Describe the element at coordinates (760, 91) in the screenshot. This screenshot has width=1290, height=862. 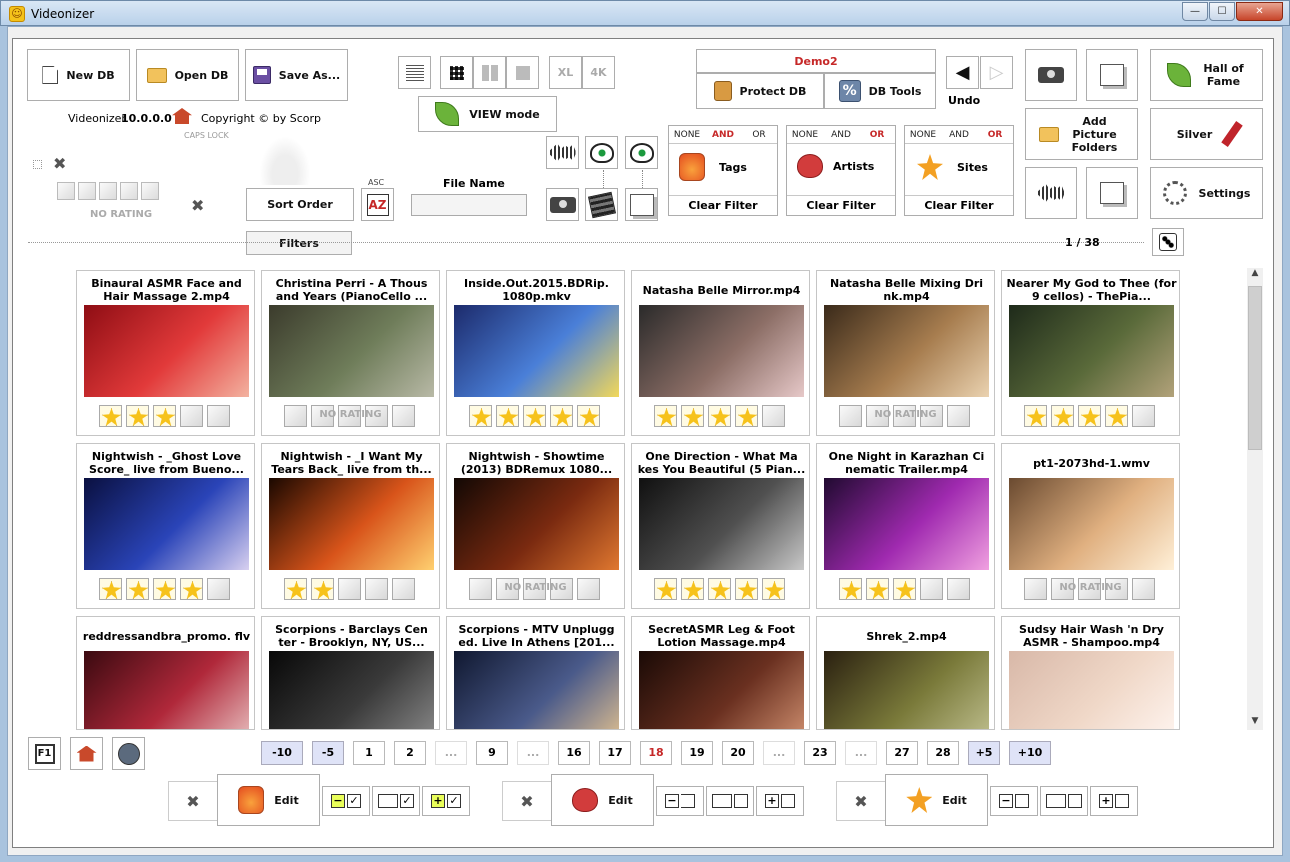
I see `protect-db-button: Protect DB` at that location.